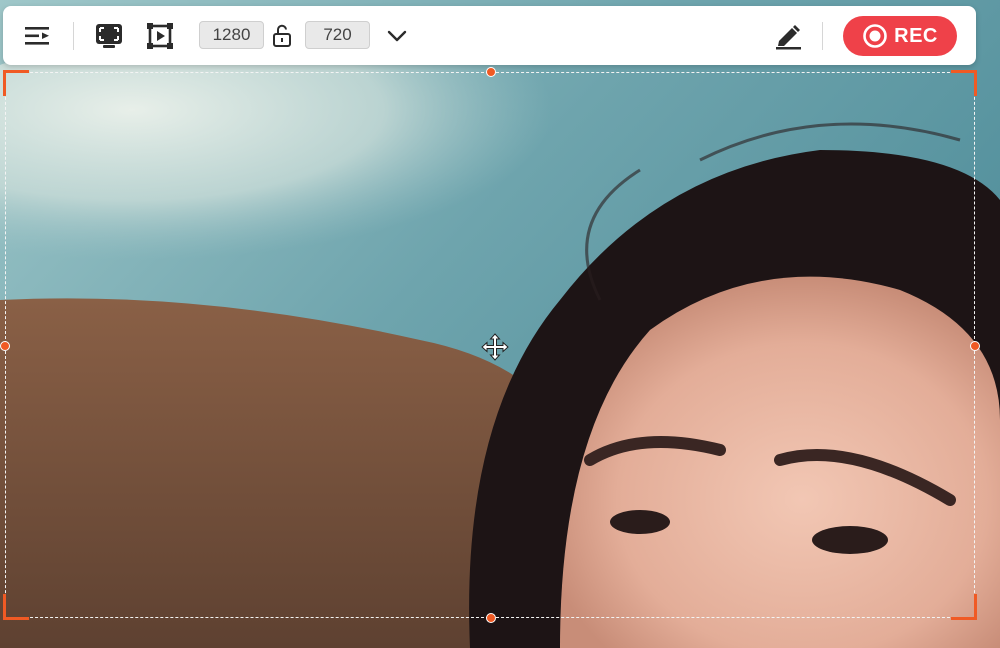  What do you see at coordinates (916, 35) in the screenshot?
I see `record-label: REC` at bounding box center [916, 35].